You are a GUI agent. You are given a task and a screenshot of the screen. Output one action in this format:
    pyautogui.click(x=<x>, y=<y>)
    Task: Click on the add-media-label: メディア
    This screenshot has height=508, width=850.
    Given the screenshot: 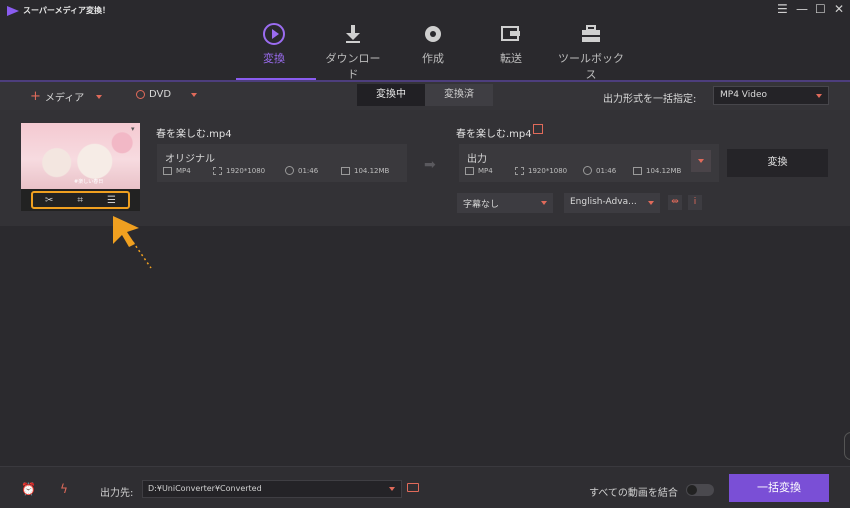 What is the action you would take?
    pyautogui.click(x=64, y=98)
    